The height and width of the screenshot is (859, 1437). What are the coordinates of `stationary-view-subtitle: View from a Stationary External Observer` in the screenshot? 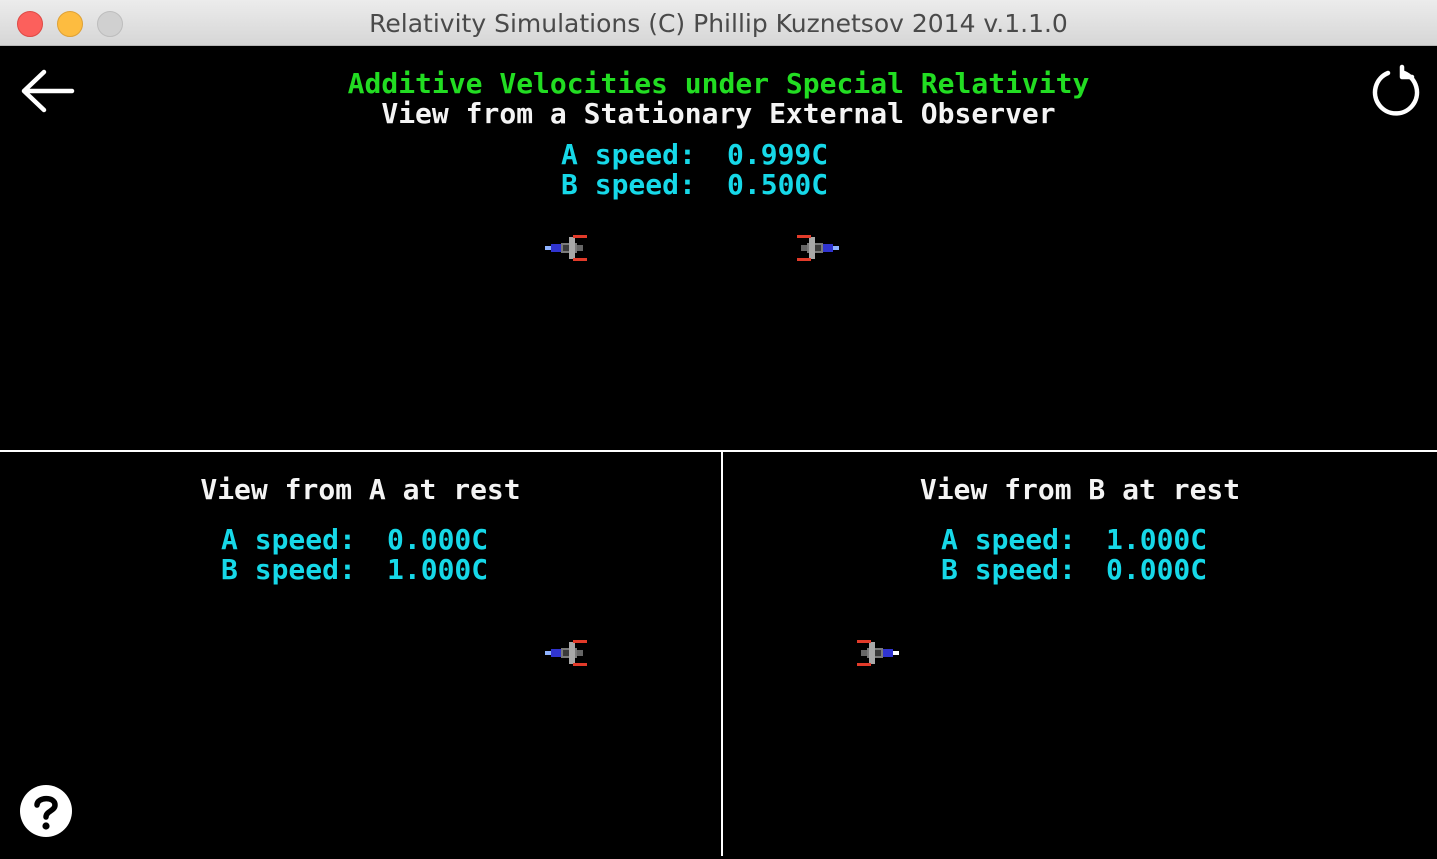 It's located at (718, 113).